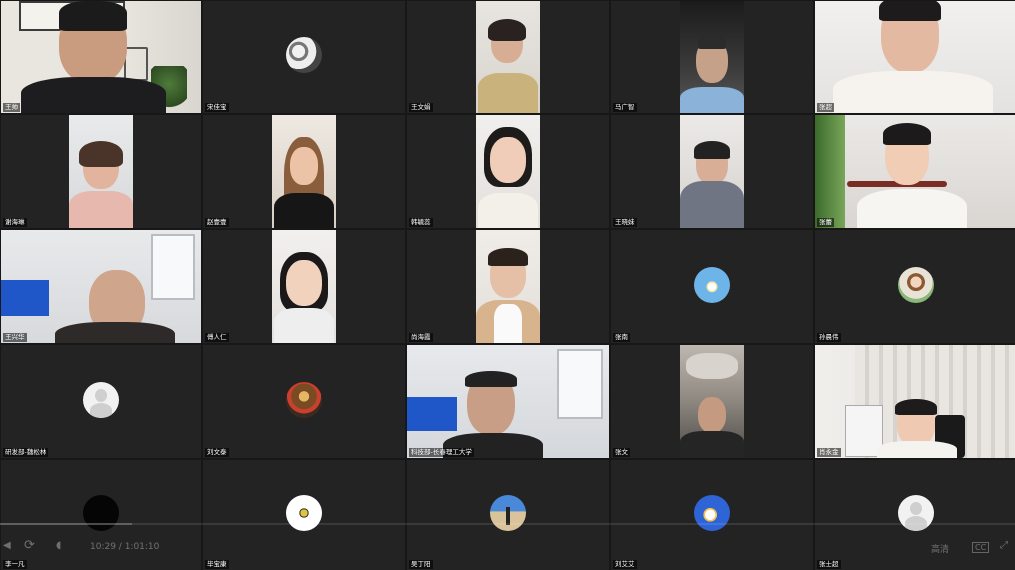 The width and height of the screenshot is (1015, 570). I want to click on participant-name: 吴丁阳, so click(421, 564).